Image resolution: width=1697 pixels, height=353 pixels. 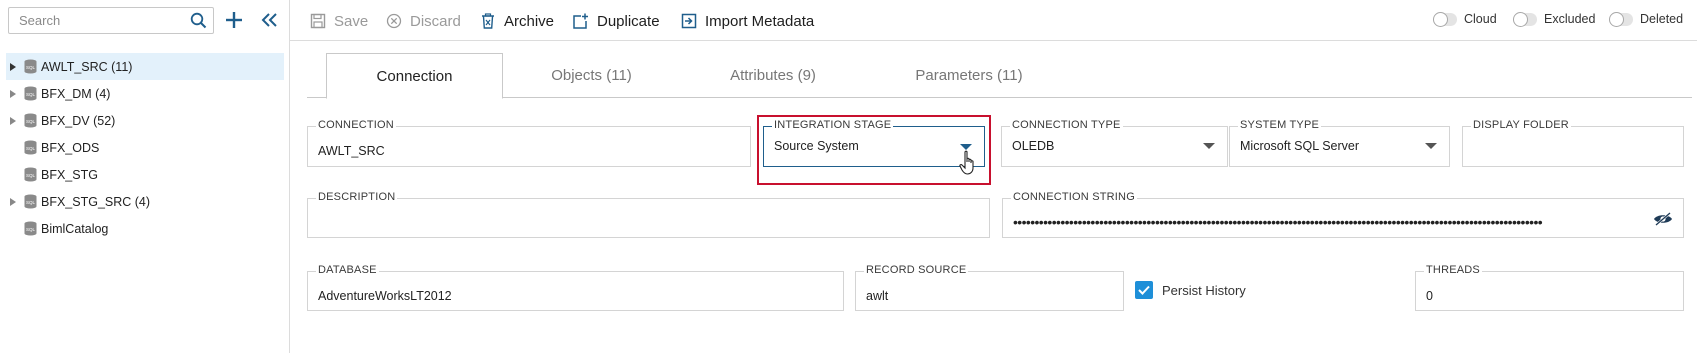 What do you see at coordinates (591, 75) in the screenshot?
I see `tab-objects: Objects (11)` at bounding box center [591, 75].